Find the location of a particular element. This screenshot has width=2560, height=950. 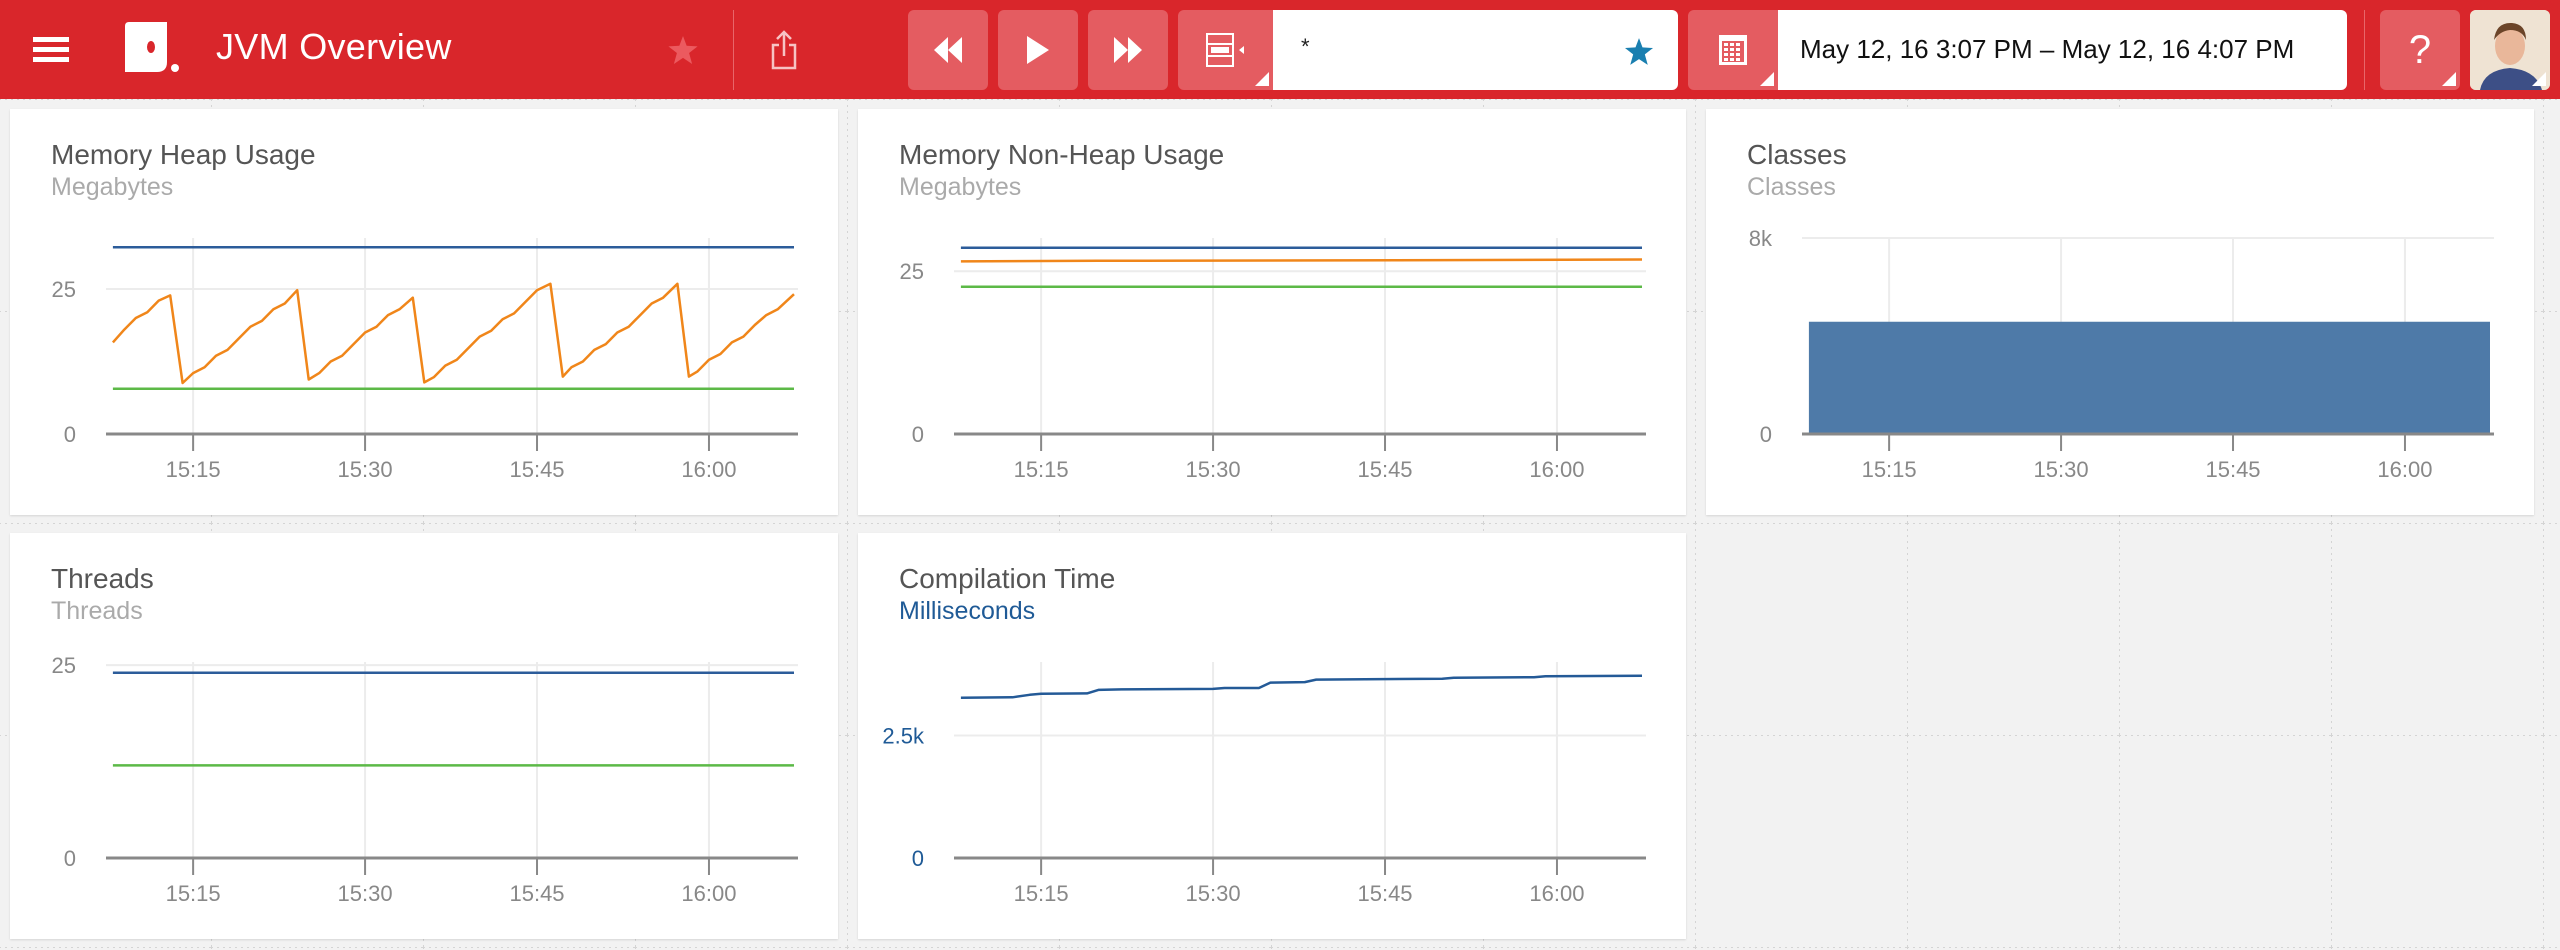

help-button: ? is located at coordinates (2420, 50).